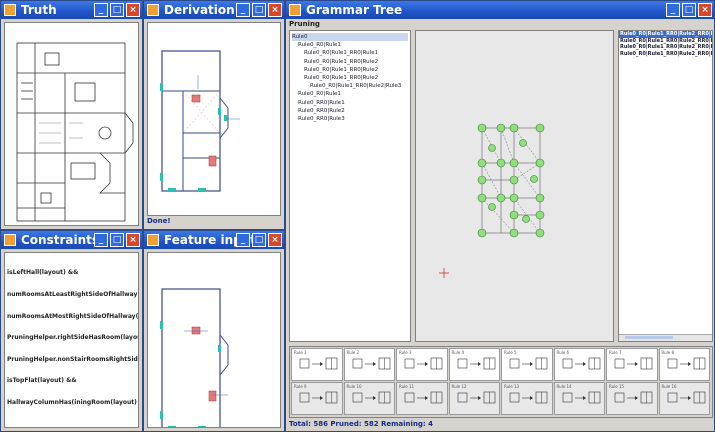  What do you see at coordinates (42, 381) in the screenshot?
I see `constraint-line: isTopFlat(layout) &&` at bounding box center [42, 381].